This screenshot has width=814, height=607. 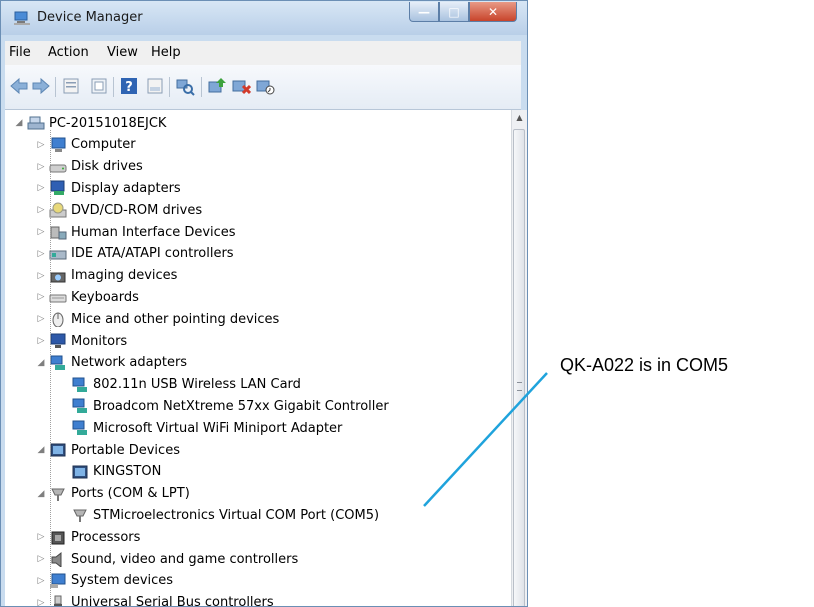 What do you see at coordinates (58, 232) in the screenshot?
I see `hid-icon` at bounding box center [58, 232].